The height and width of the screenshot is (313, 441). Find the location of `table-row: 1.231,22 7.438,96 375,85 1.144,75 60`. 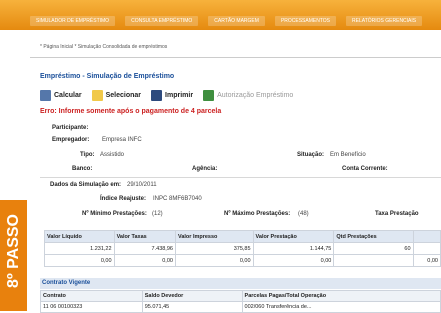

table-row: 1.231,22 7.438,96 375,85 1.144,75 60 is located at coordinates (242, 248).